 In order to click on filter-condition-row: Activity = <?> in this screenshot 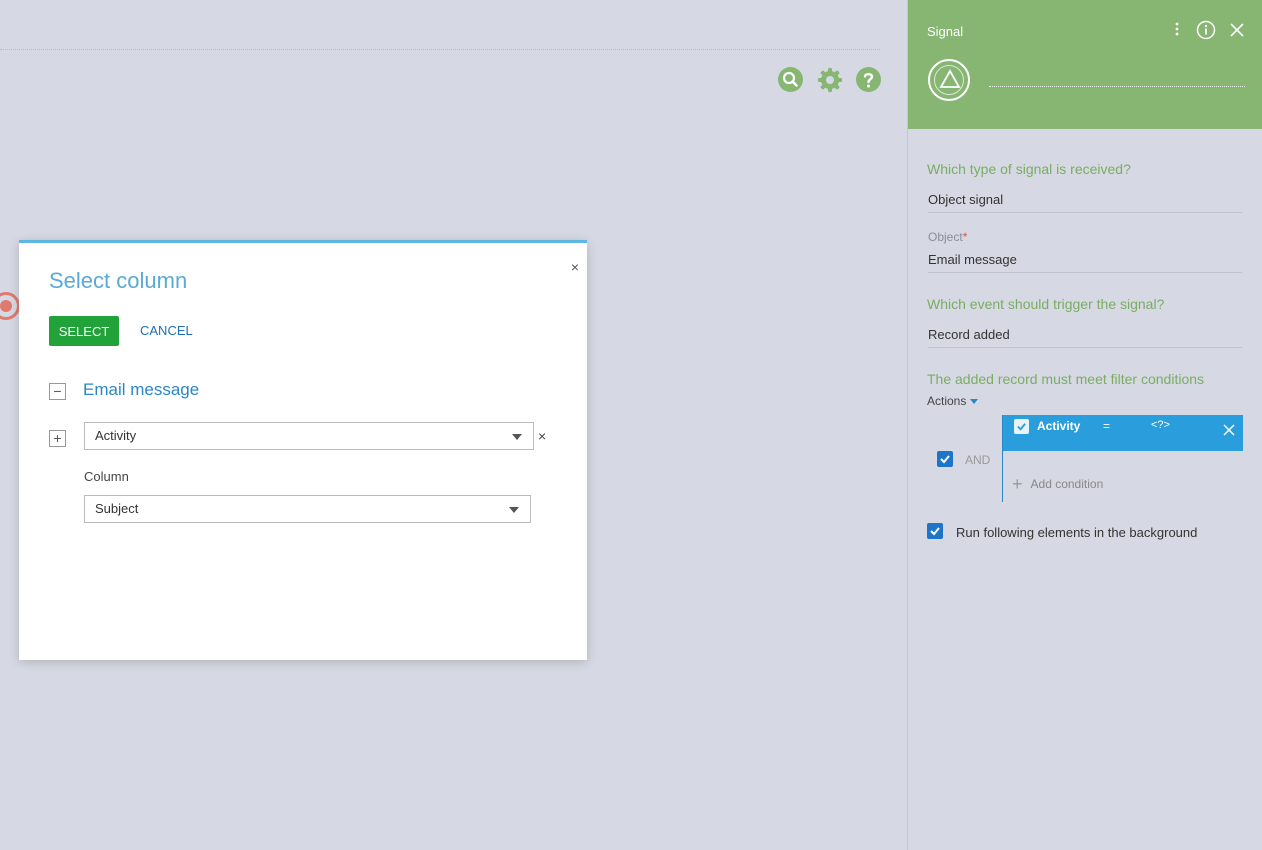, I will do `click(1123, 433)`.